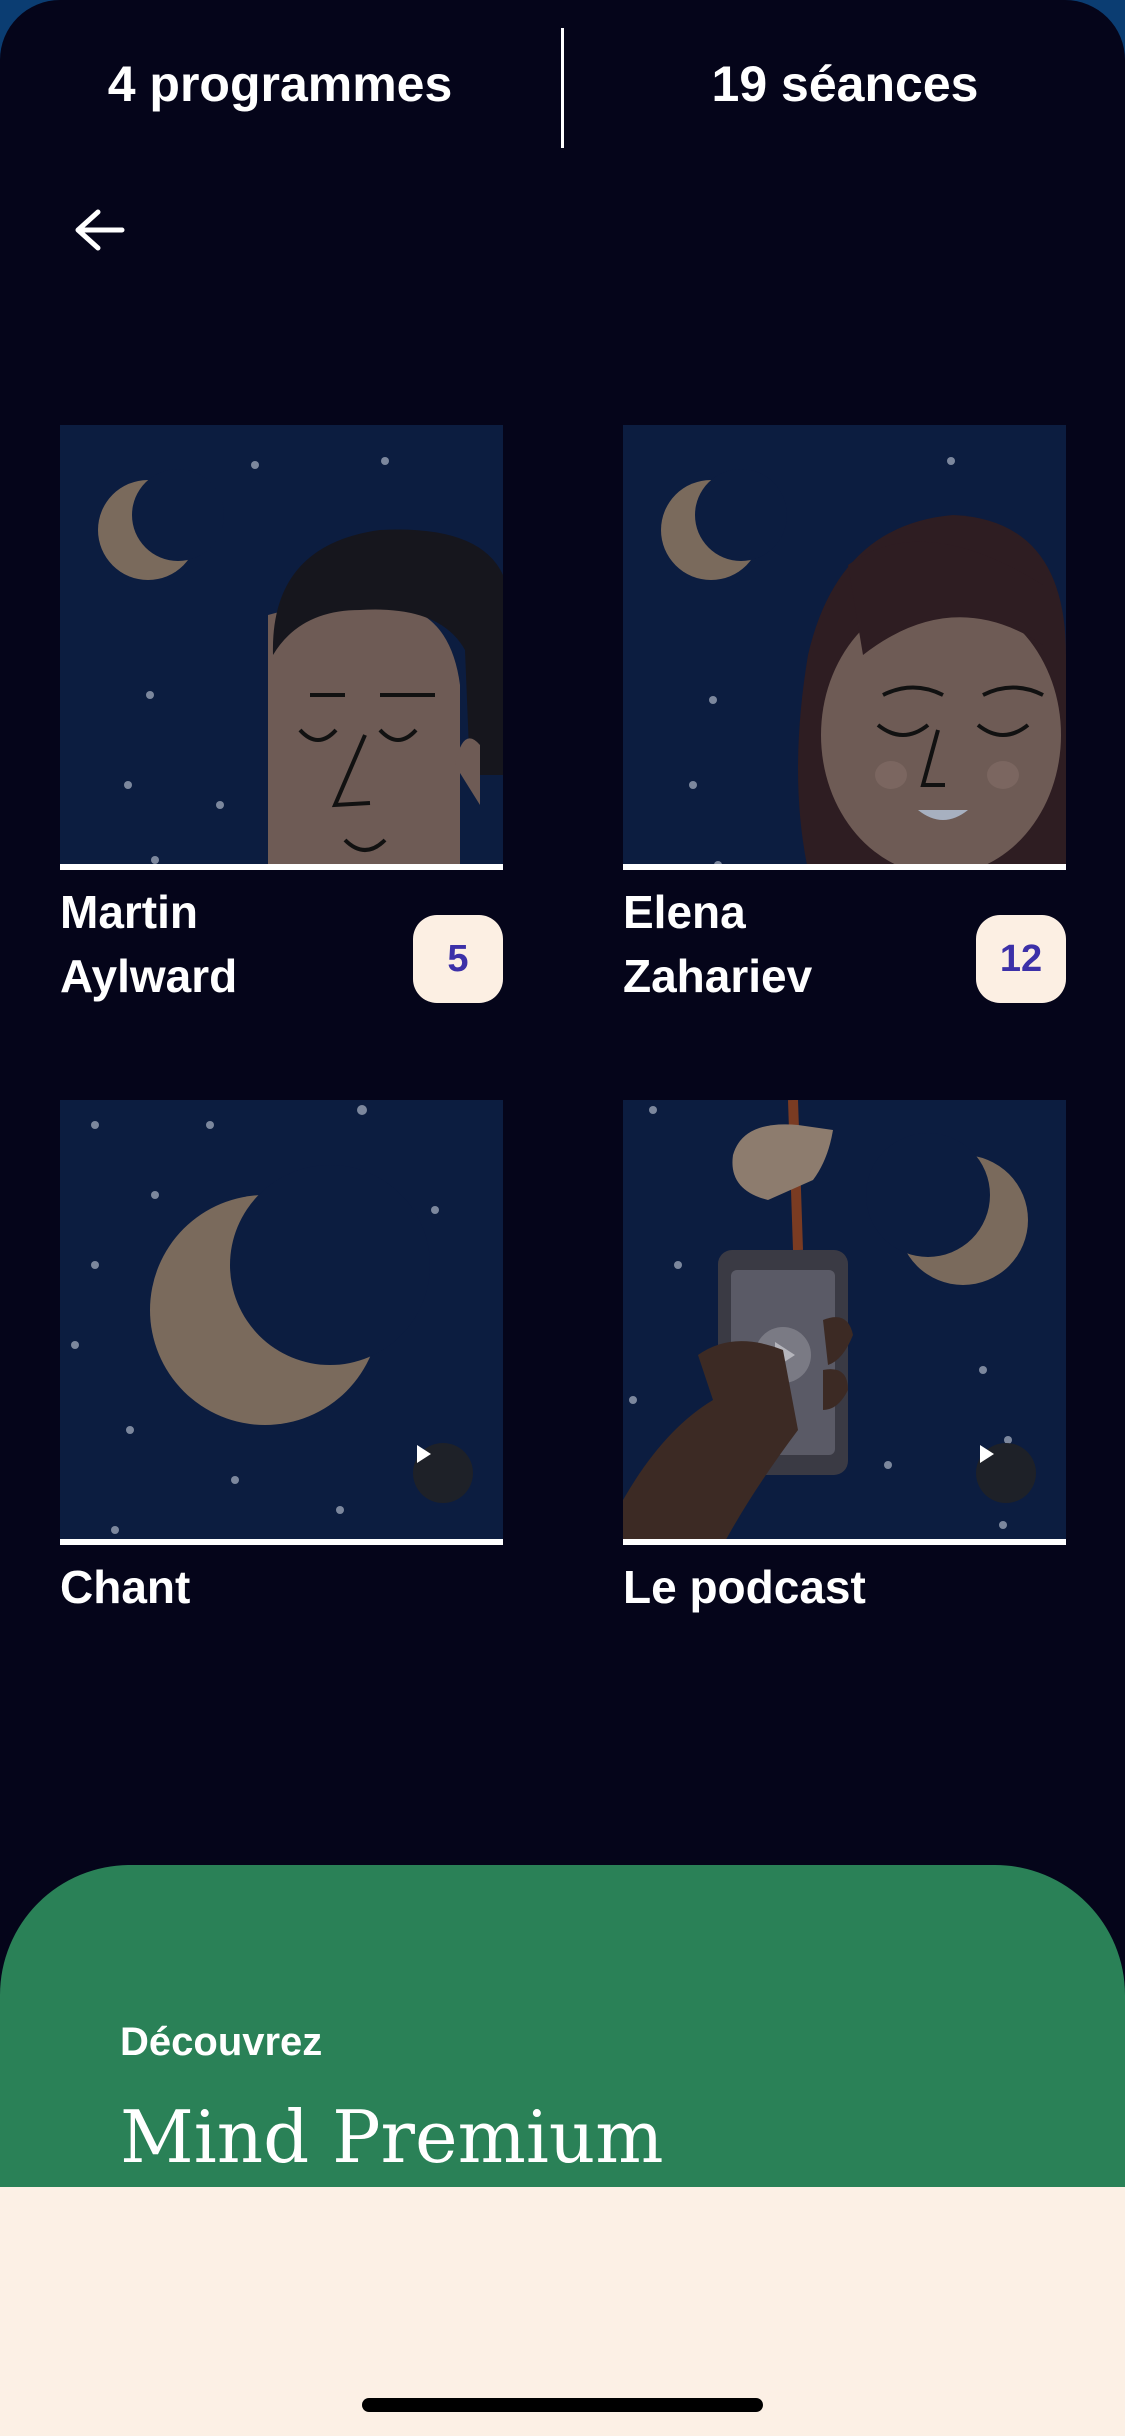 The width and height of the screenshot is (1125, 2436). I want to click on programs-count: 4 programmes, so click(280, 84).